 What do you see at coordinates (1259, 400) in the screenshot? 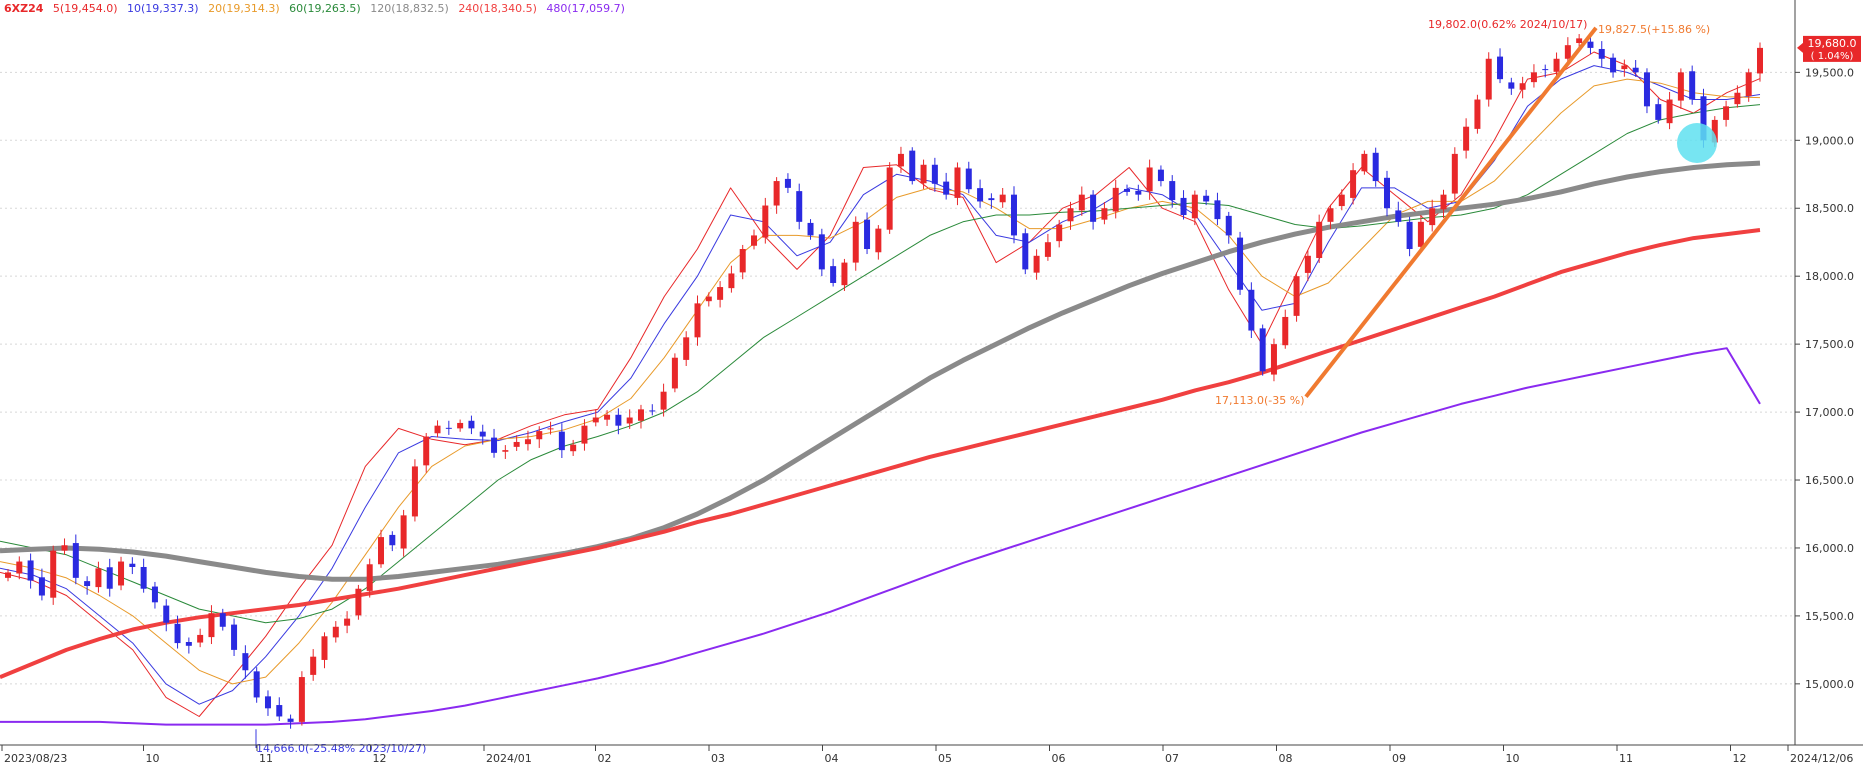
I see `annotation-label: 17,113.0(-35 %)` at bounding box center [1259, 400].